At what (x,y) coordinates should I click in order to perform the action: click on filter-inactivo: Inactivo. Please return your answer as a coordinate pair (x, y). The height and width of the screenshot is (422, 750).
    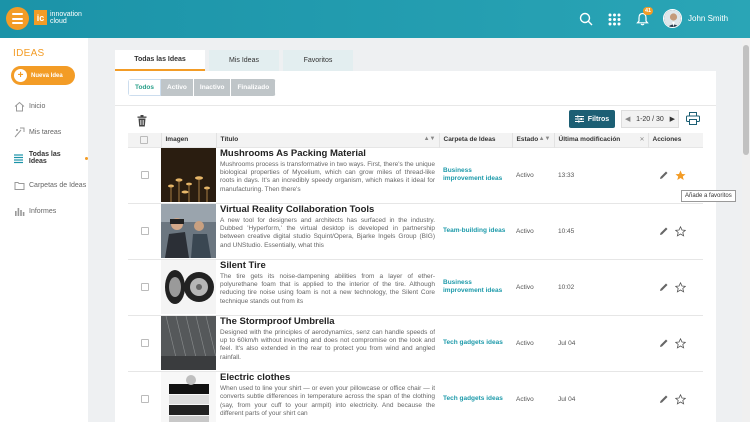
    Looking at the image, I should click on (212, 87).